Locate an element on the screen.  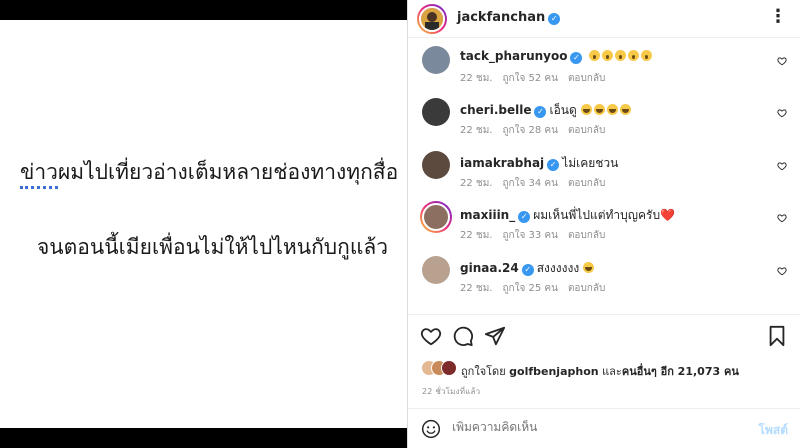
spellcheck-underlined-word: ข่าว is located at coordinates (39, 174).